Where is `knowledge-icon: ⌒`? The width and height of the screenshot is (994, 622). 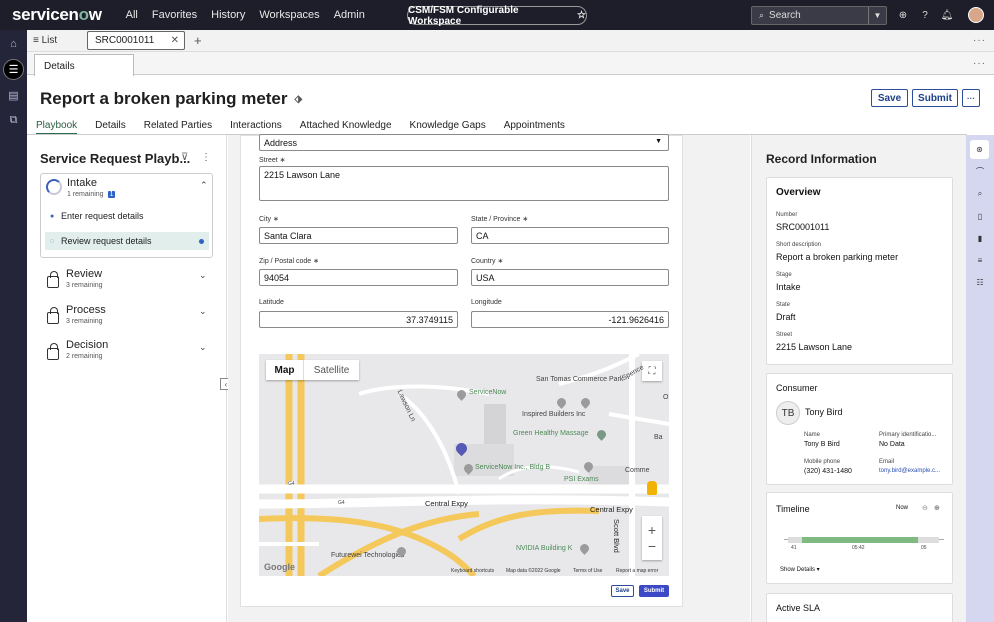 knowledge-icon: ⌒ is located at coordinates (980, 171).